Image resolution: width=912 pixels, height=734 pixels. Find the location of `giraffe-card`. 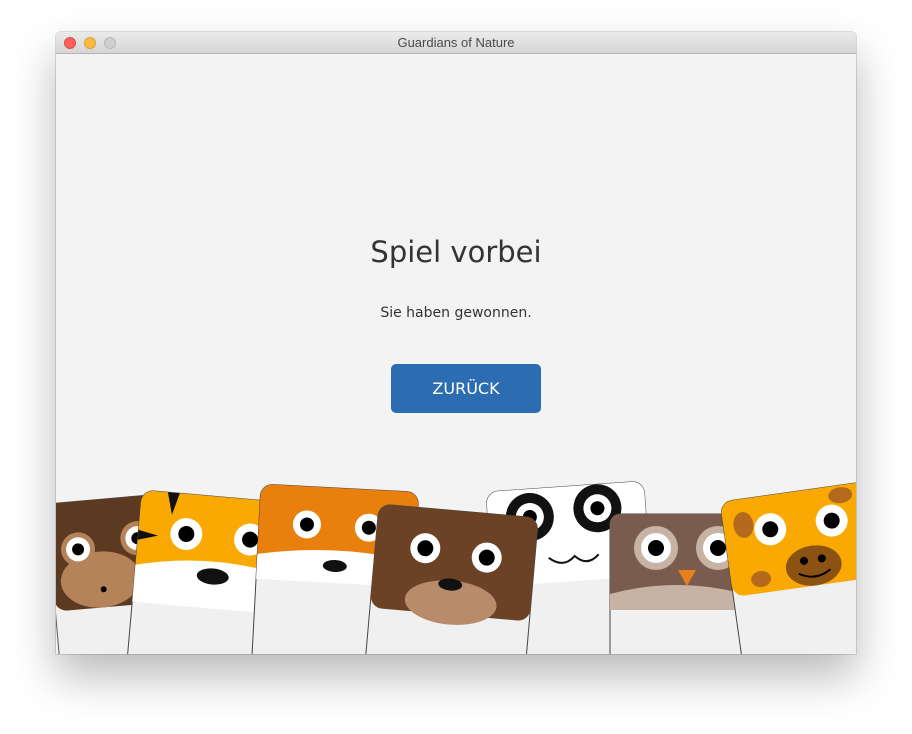

giraffe-card is located at coordinates (788, 567).